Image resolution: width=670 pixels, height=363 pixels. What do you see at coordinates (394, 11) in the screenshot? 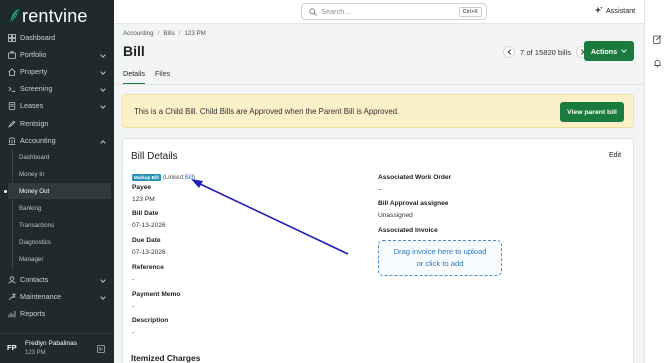
I see `search-input: Search... Ctrl+K` at bounding box center [394, 11].